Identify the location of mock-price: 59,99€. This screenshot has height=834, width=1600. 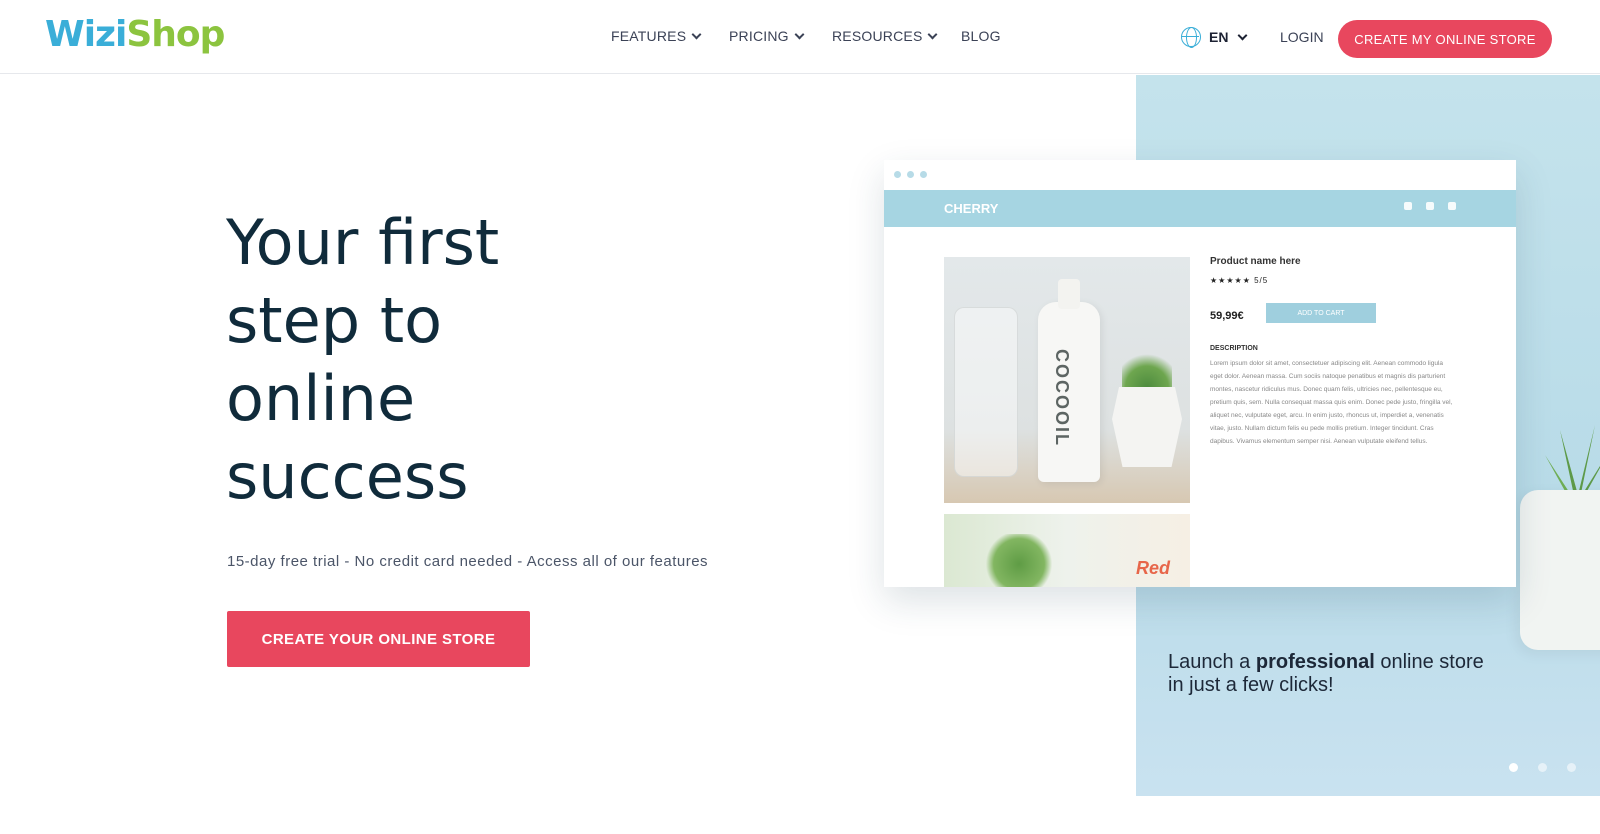
(1227, 316).